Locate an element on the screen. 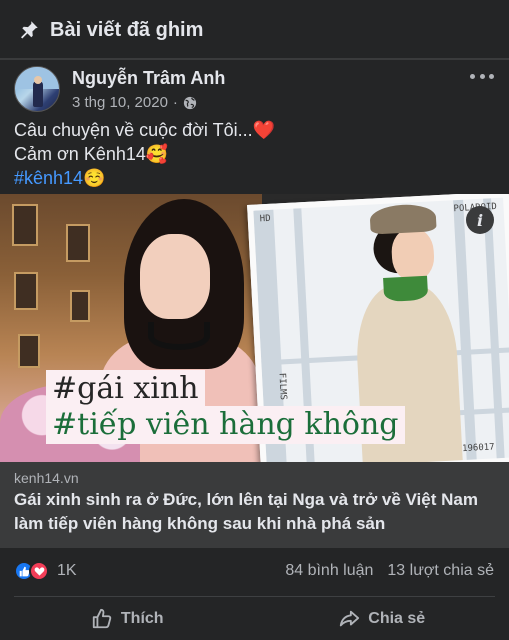 The height and width of the screenshot is (640, 509). shares-count: 13 lượt chia sẻ is located at coordinates (440, 571).